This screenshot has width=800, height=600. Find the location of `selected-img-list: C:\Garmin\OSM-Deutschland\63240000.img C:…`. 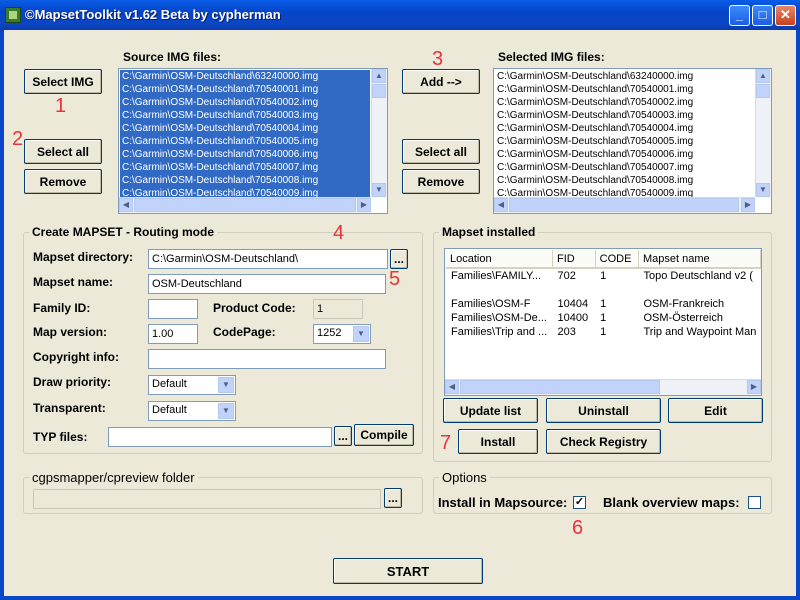

selected-img-list: C:\Garmin\OSM-Deutschland\63240000.img C:… is located at coordinates (632, 141).